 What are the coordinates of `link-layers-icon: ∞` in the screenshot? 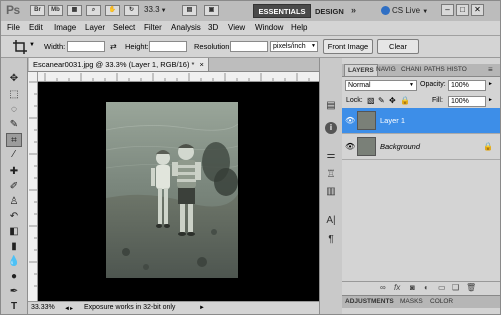 It's located at (383, 287).